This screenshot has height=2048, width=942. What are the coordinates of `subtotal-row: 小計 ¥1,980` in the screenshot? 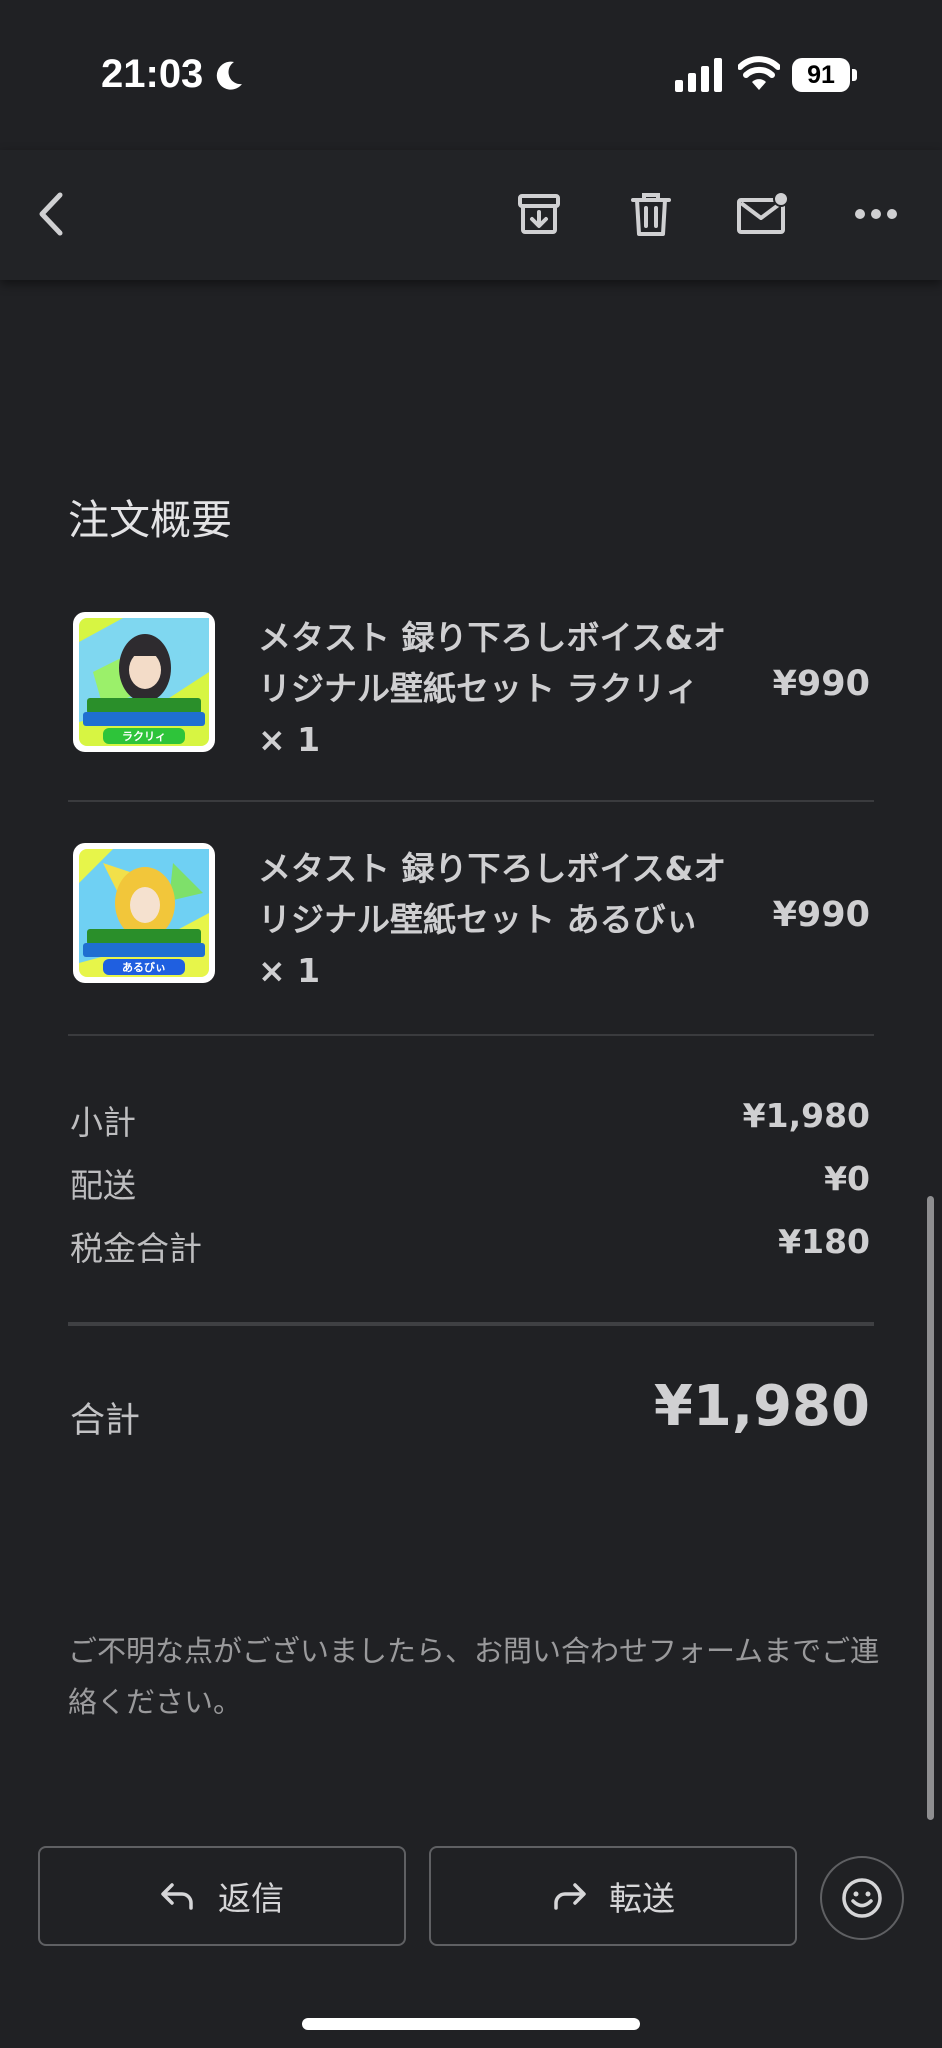 It's located at (470, 1121).